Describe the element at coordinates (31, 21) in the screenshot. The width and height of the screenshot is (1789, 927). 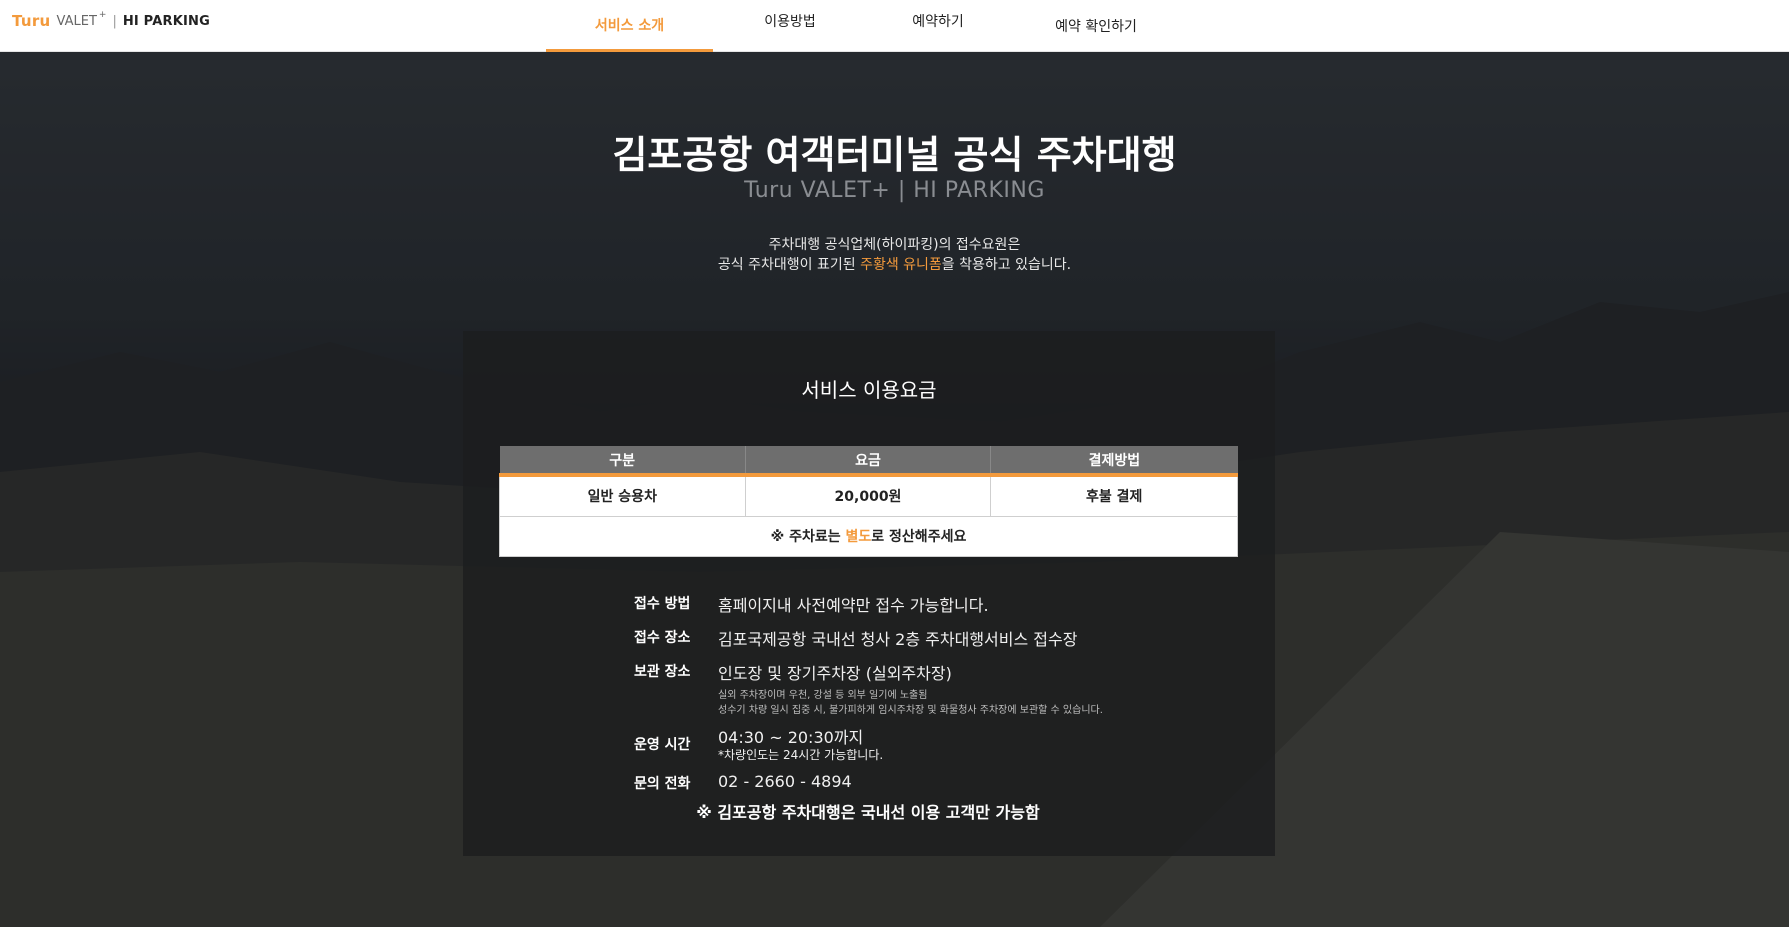
I see `logo-turu-text: Turu` at that location.